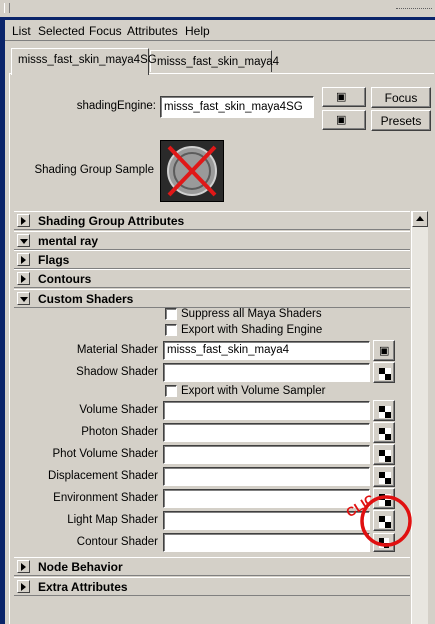 The height and width of the screenshot is (624, 435). What do you see at coordinates (119, 432) in the screenshot?
I see `photon-shader-label: Photon Shader` at bounding box center [119, 432].